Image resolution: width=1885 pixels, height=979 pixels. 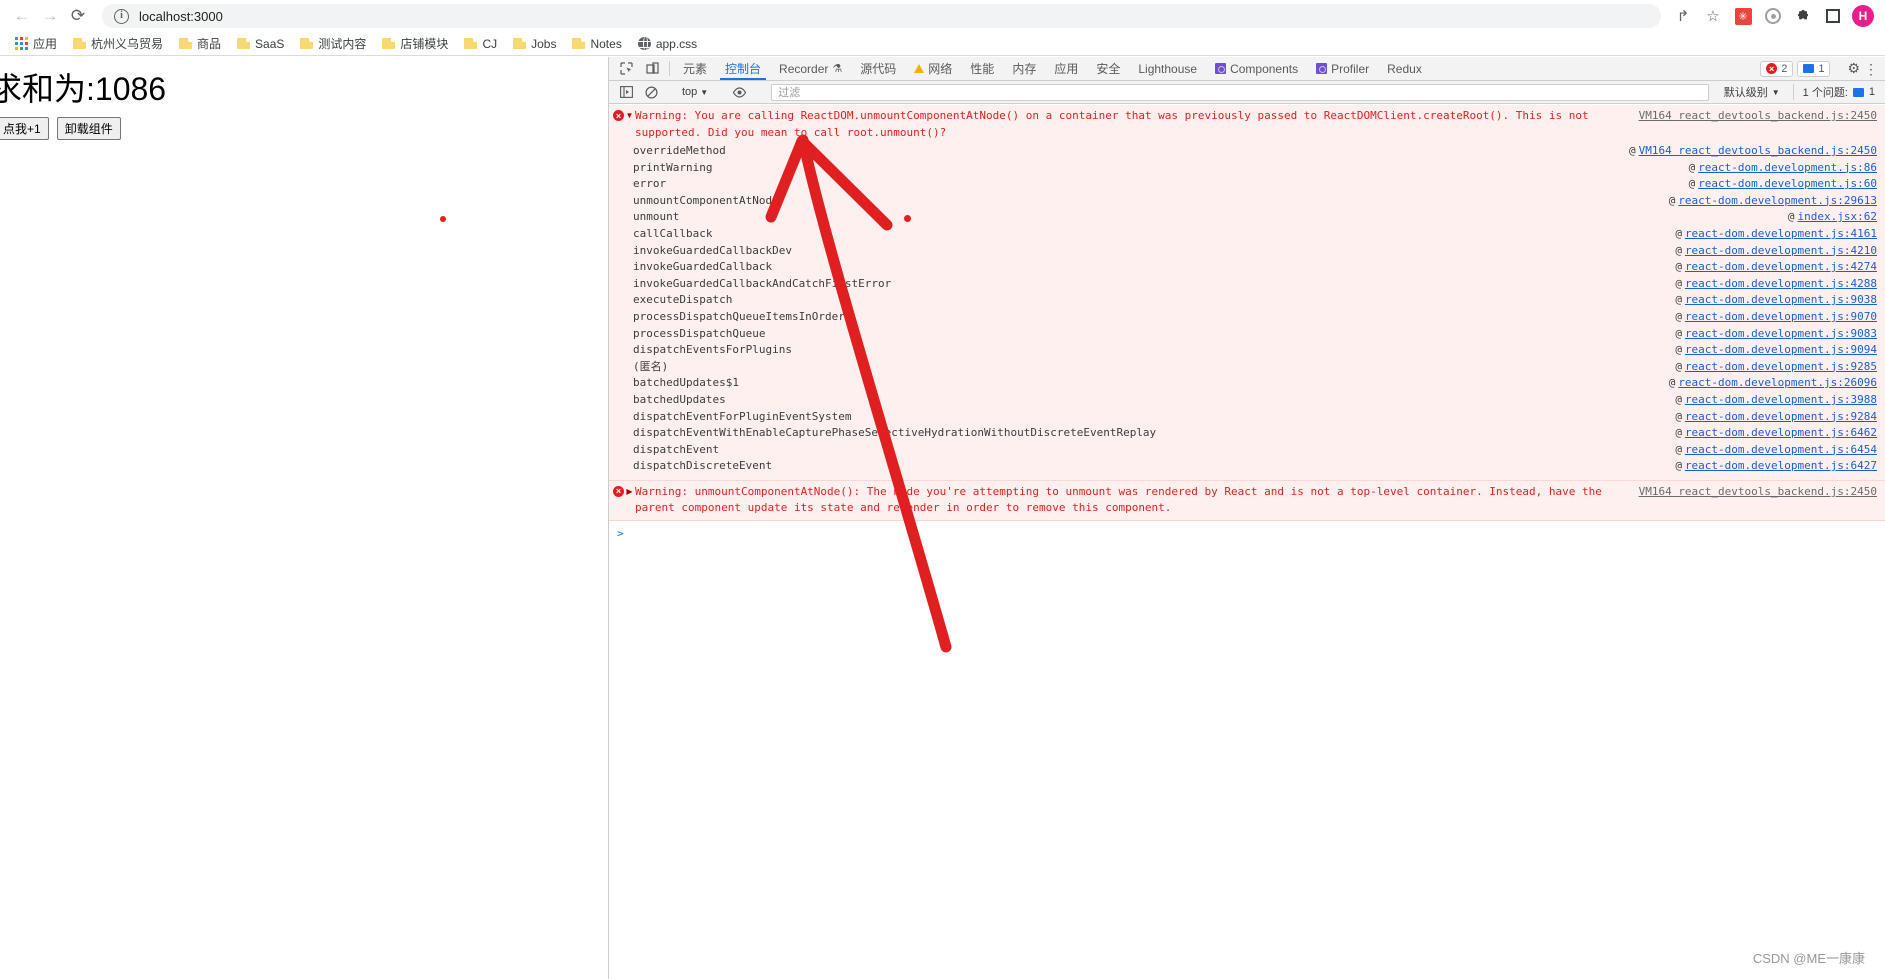 I want to click on tab-security: 安全, so click(x=1108, y=68).